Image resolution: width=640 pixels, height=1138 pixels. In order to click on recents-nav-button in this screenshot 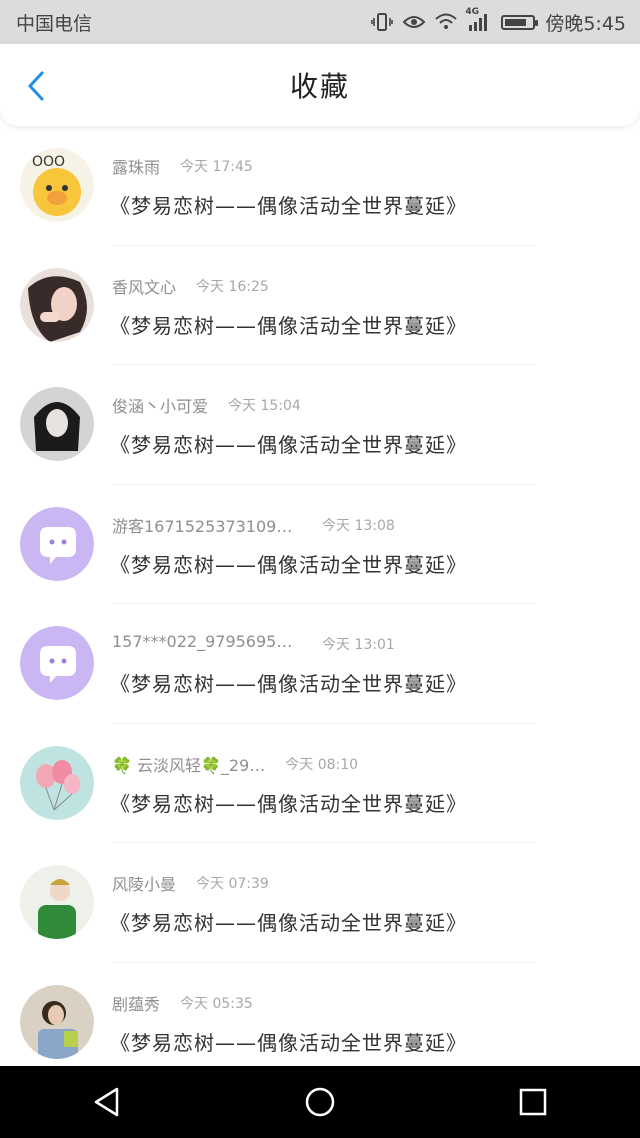, I will do `click(533, 1102)`.